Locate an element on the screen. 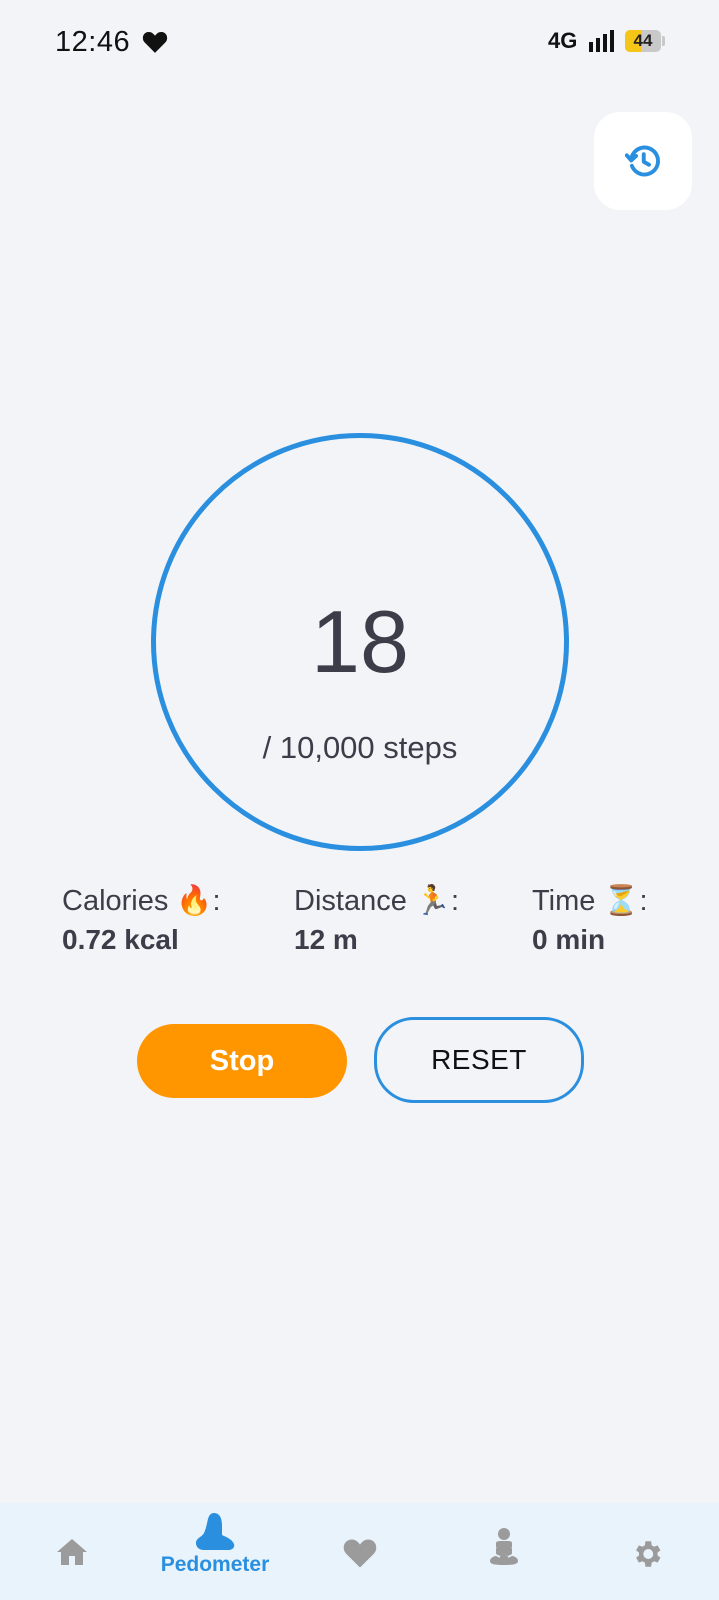 The image size is (719, 1600). meditation-icon is located at coordinates (504, 1546).